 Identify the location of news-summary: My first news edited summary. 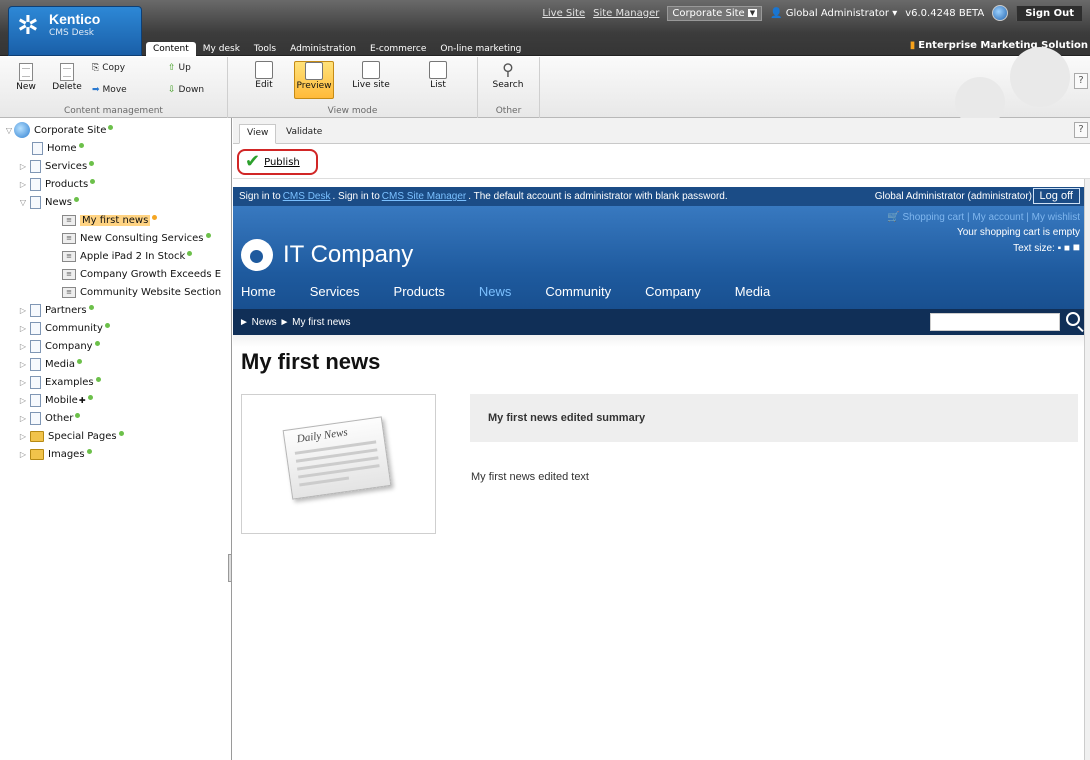
(774, 418).